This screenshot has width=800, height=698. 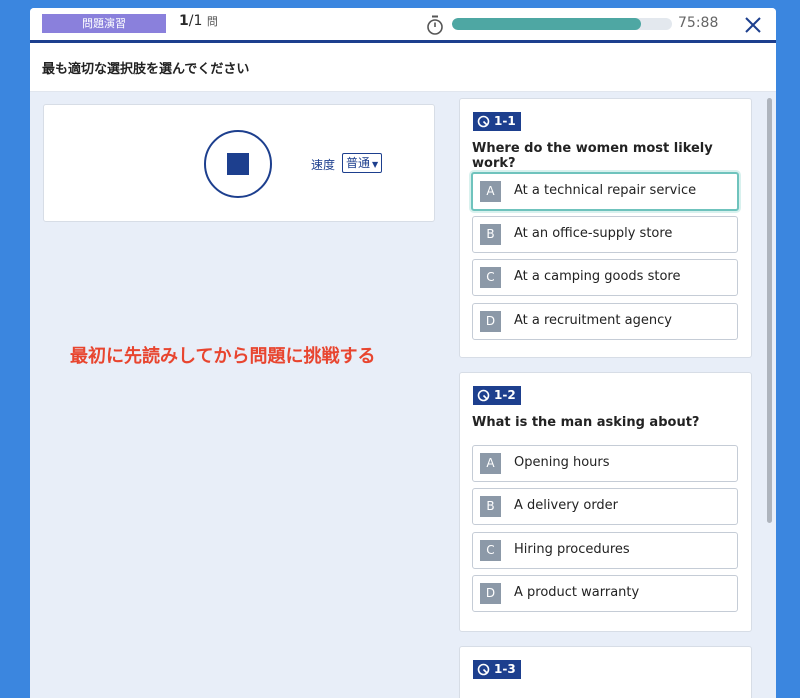 I want to click on option-text: At a technical repair service, so click(x=605, y=190).